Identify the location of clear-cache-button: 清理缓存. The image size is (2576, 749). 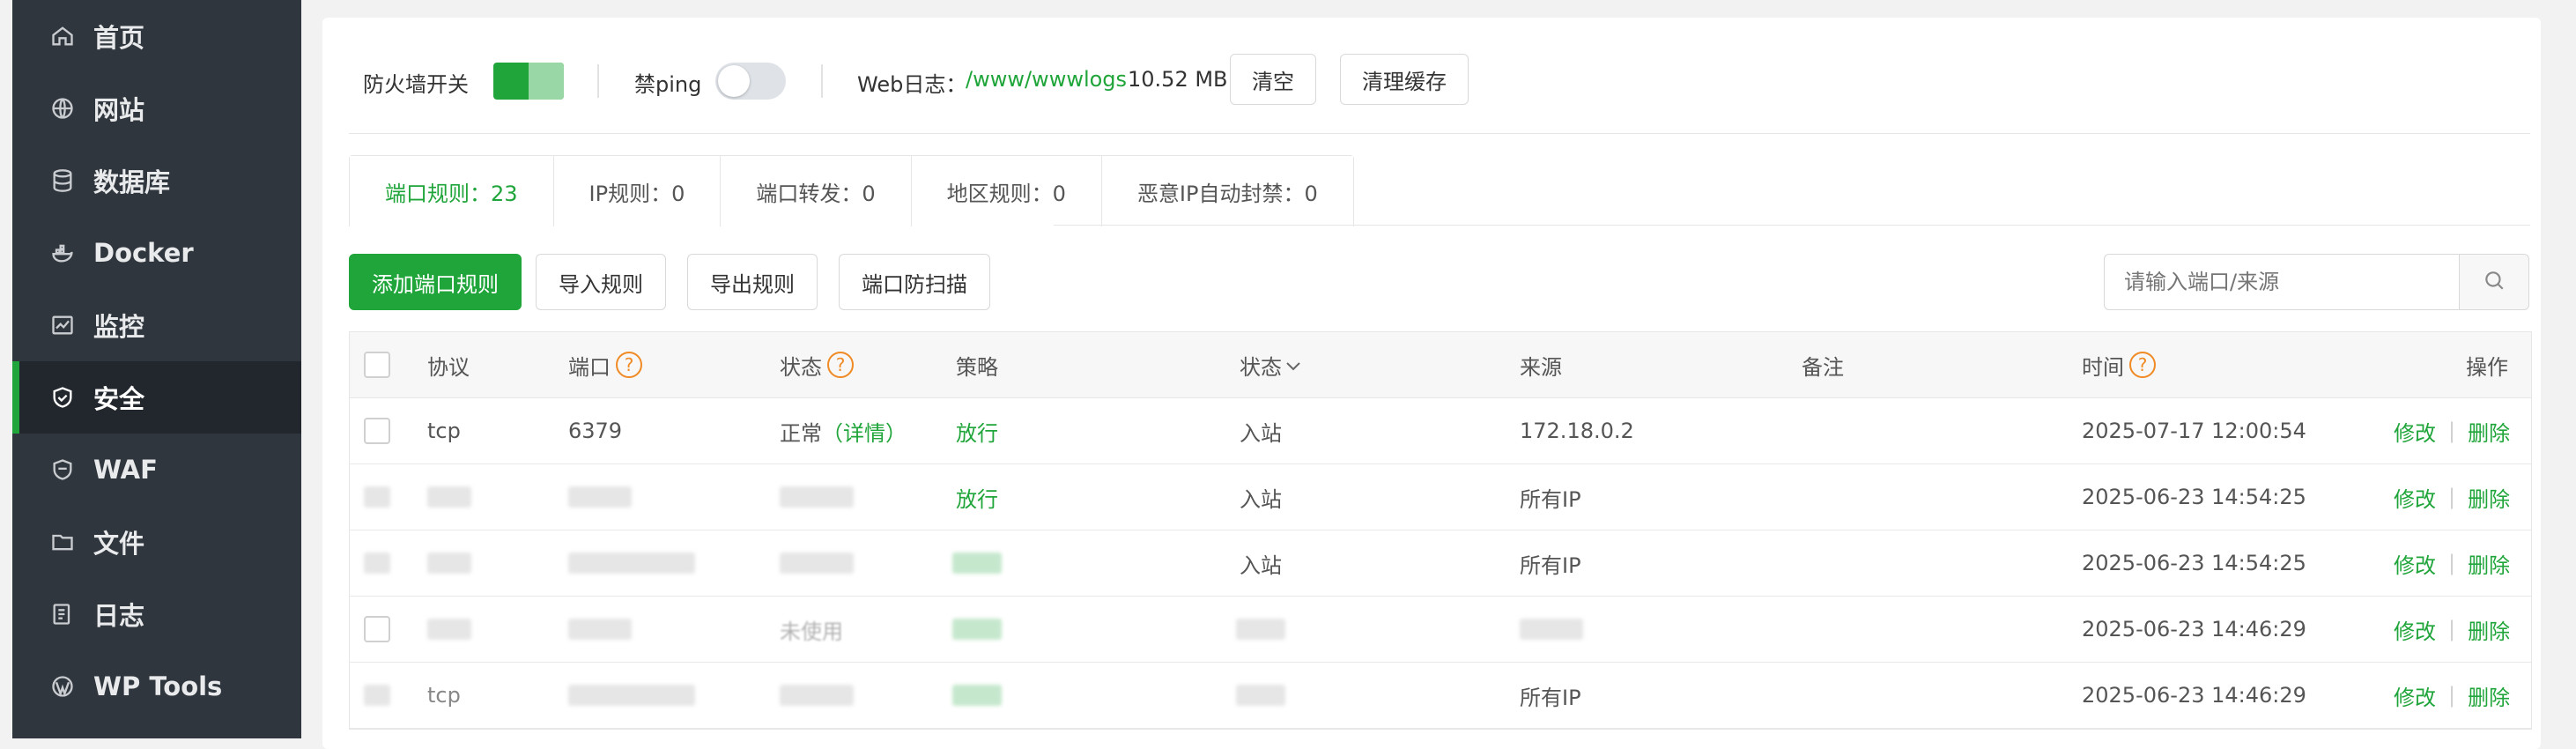
(1404, 79).